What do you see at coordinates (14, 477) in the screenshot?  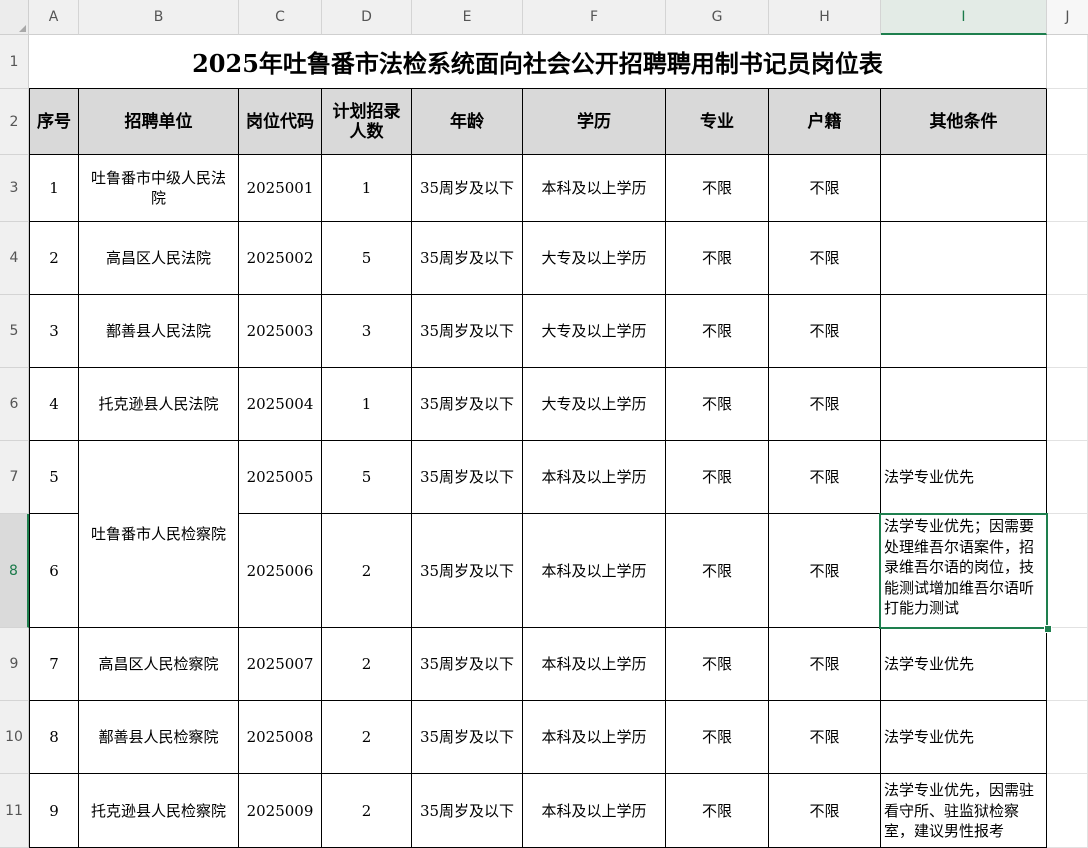 I see `row-header-7: 7` at bounding box center [14, 477].